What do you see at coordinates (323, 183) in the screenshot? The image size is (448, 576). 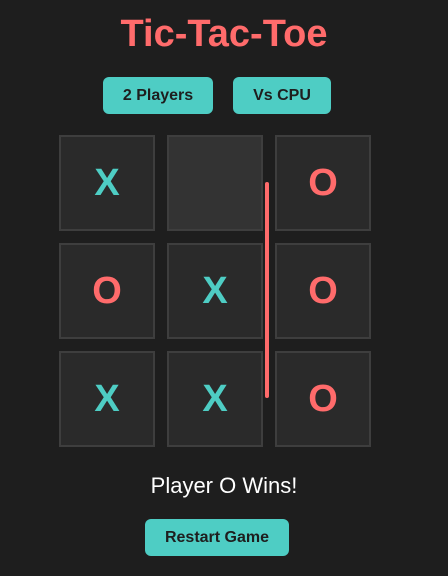 I see `board-cell-3: O` at bounding box center [323, 183].